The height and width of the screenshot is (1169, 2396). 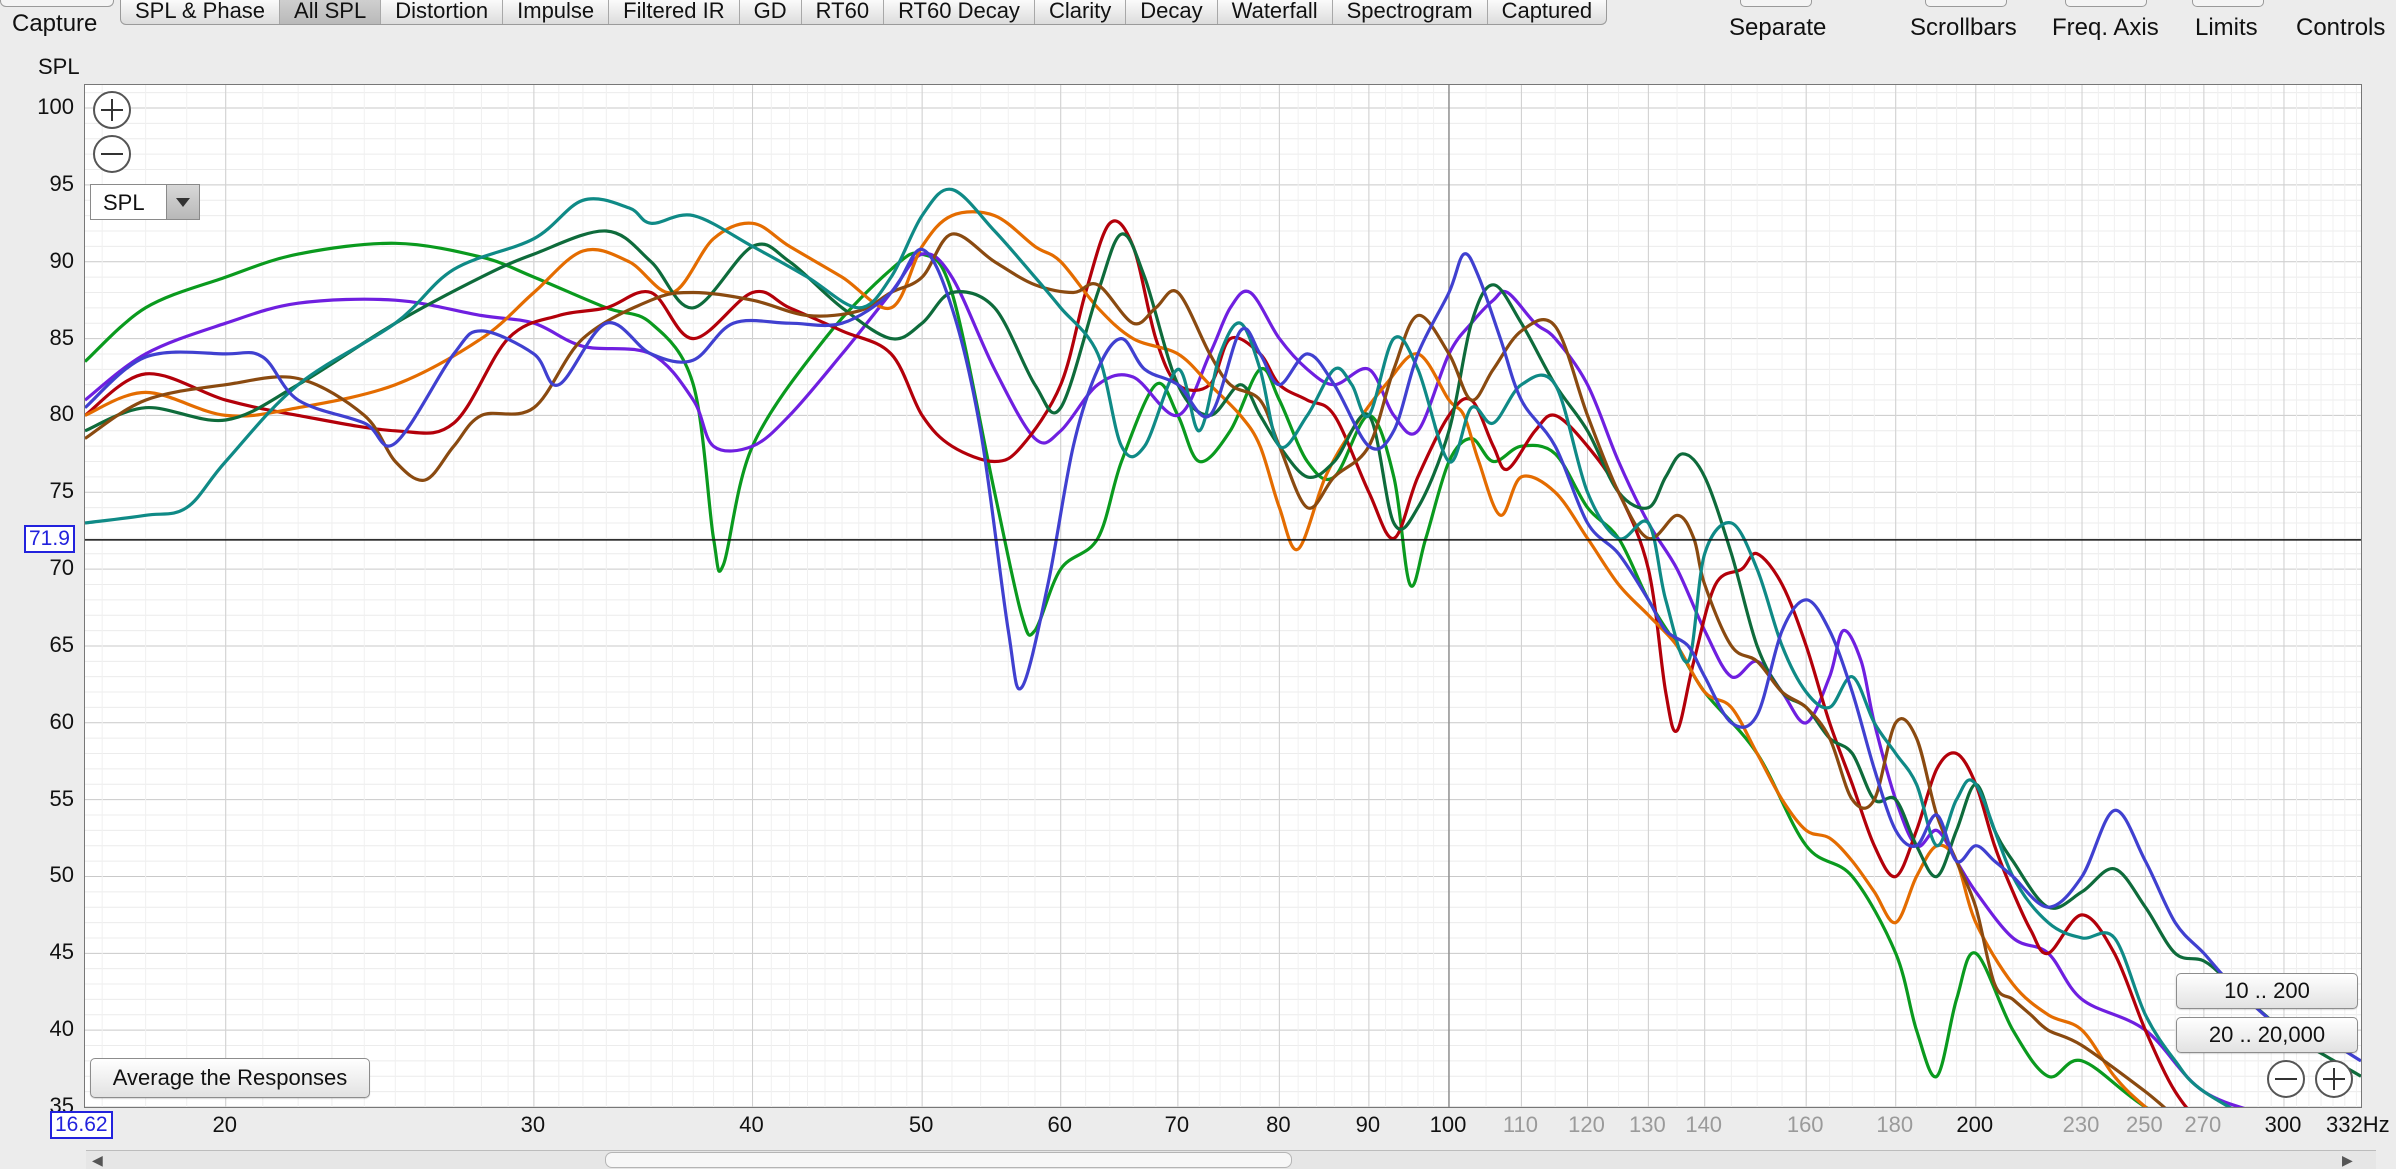 What do you see at coordinates (948, 1160) in the screenshot?
I see `scrollbar-thumb` at bounding box center [948, 1160].